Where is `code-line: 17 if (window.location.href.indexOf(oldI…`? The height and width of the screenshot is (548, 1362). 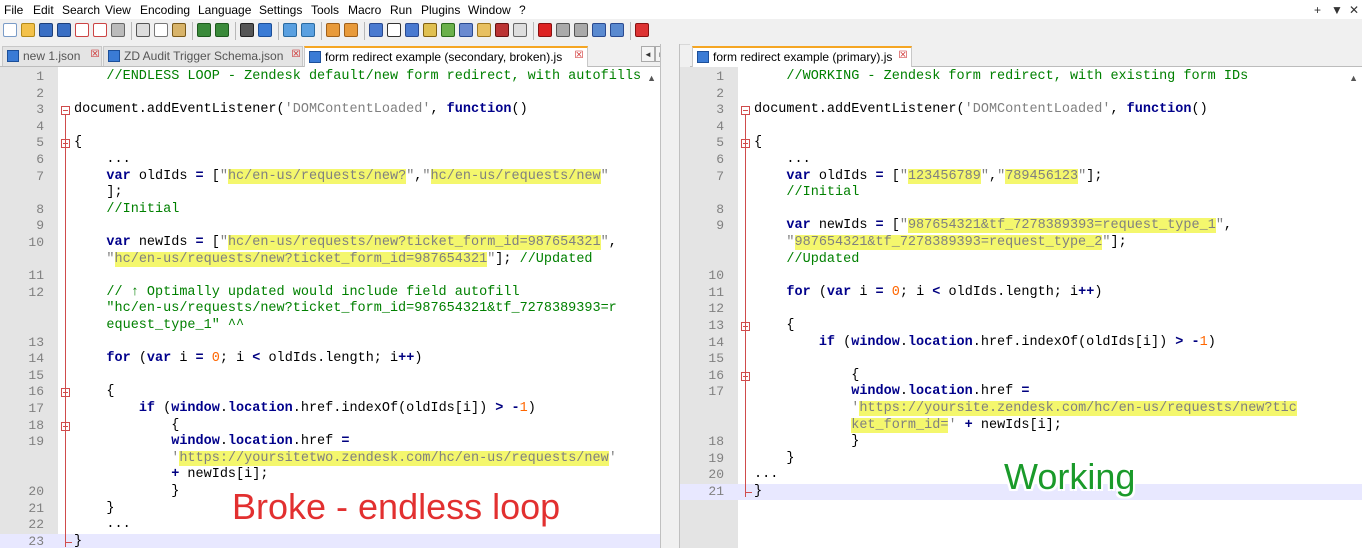
code-line: 17 if (window.location.href.indexOf(oldI… is located at coordinates (330, 409).